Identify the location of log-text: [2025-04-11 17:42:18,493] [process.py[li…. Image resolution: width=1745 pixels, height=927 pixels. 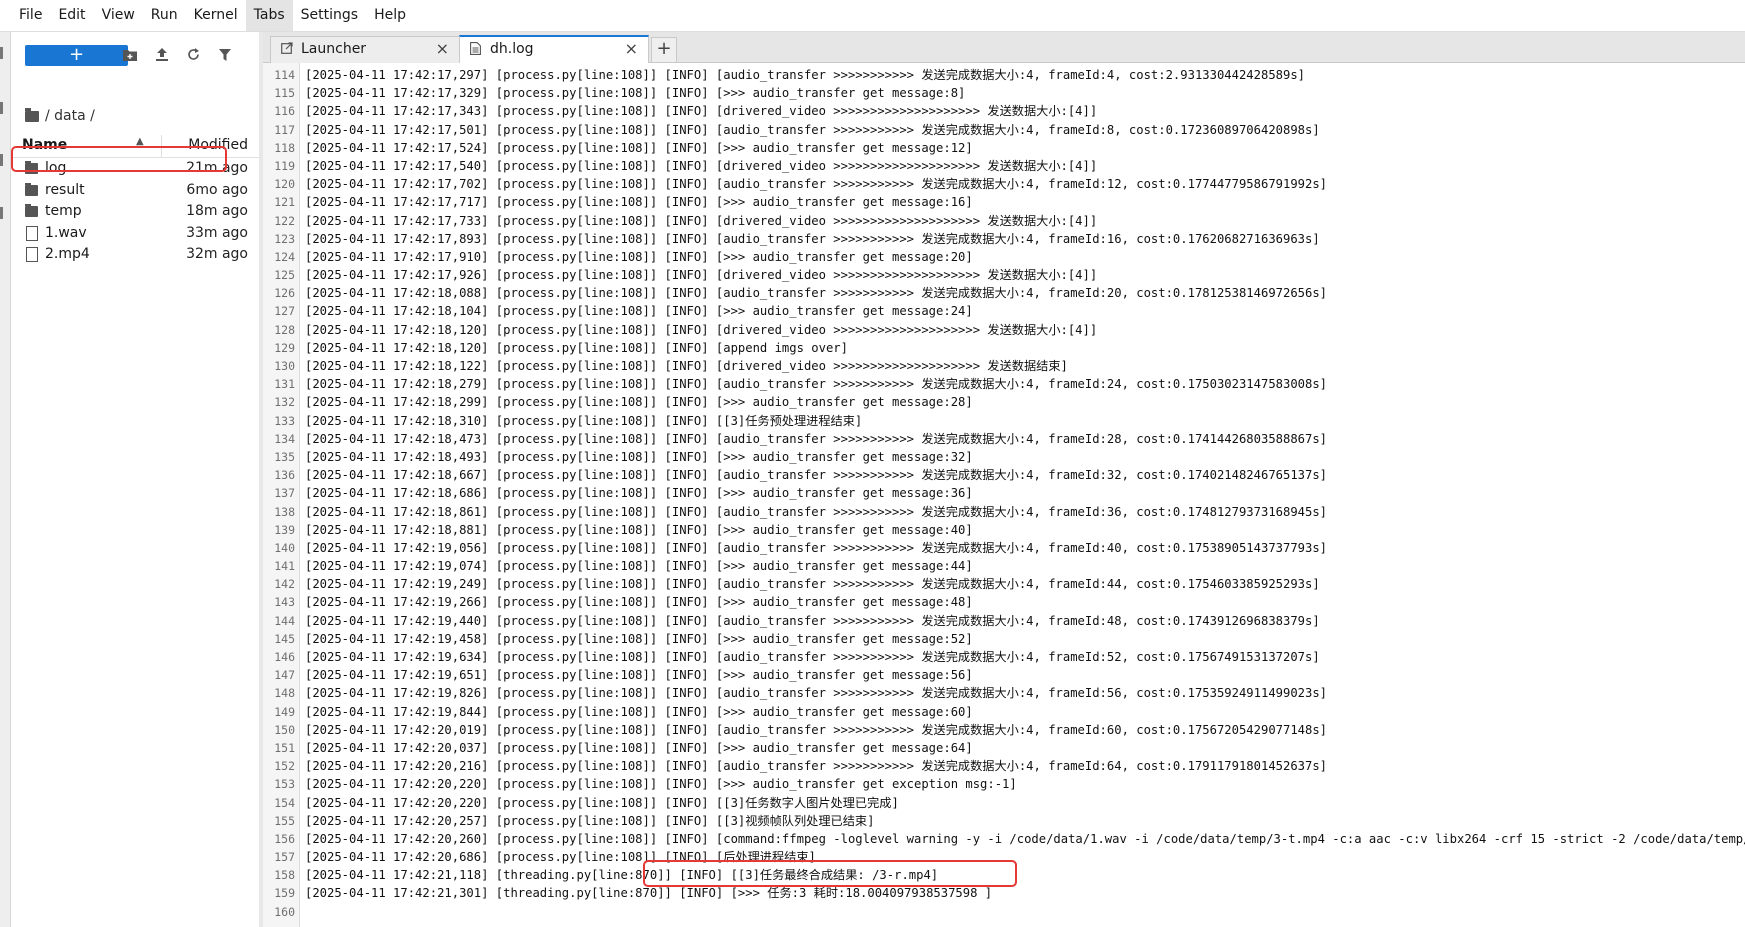
(639, 456).